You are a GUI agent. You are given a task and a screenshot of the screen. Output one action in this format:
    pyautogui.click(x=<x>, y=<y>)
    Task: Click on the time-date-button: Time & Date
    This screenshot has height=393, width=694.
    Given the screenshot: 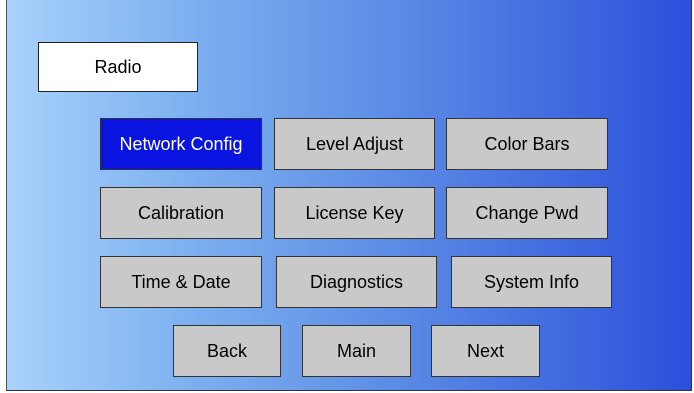 What is the action you would take?
    pyautogui.click(x=181, y=282)
    